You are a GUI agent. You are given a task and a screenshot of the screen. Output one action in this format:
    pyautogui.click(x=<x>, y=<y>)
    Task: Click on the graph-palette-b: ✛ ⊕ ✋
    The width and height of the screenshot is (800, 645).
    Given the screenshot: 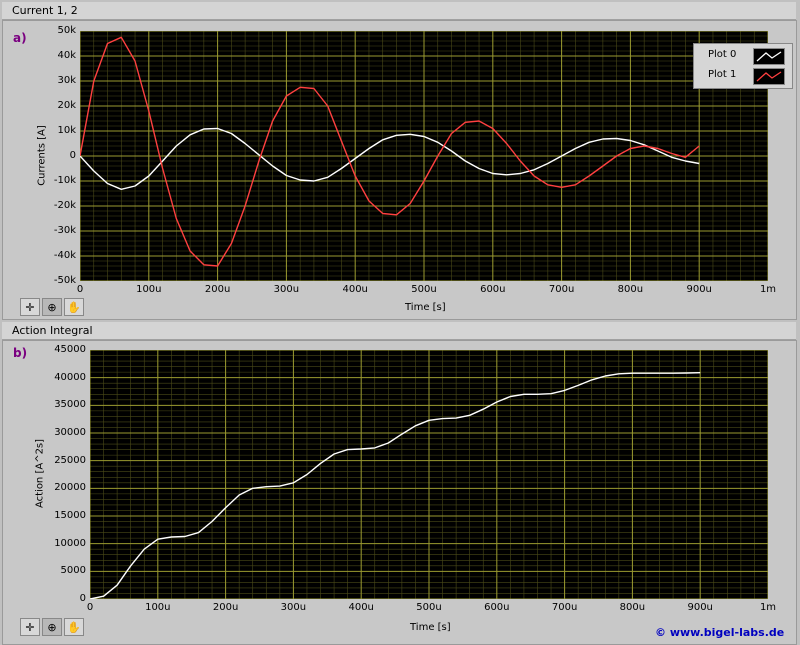 What is the action you would take?
    pyautogui.click(x=52, y=628)
    